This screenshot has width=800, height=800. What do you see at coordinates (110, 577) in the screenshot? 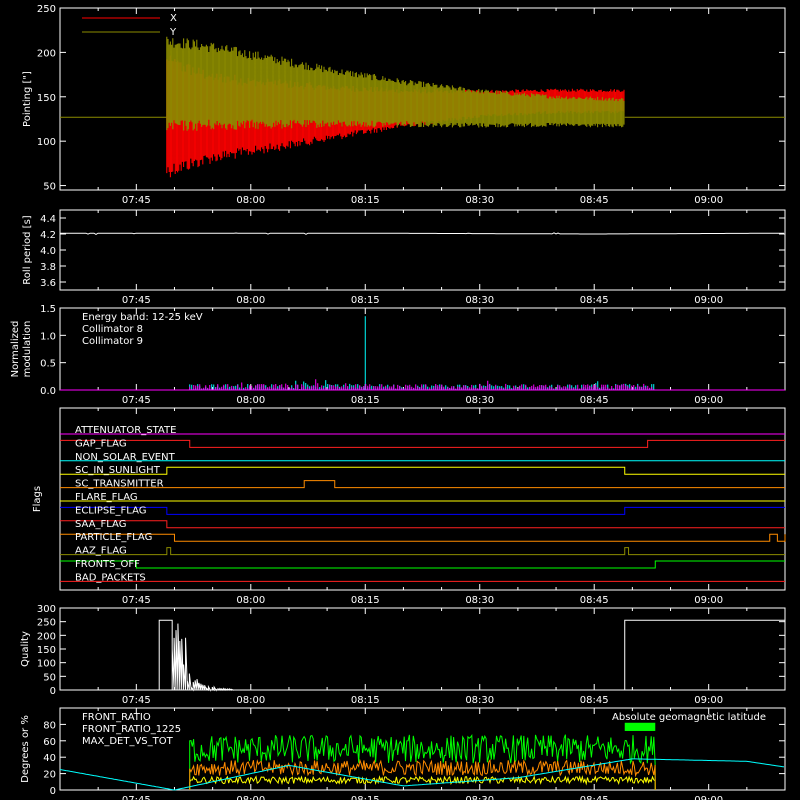
I see `flag-label-bad_packets: BAD_PACKETS` at bounding box center [110, 577].